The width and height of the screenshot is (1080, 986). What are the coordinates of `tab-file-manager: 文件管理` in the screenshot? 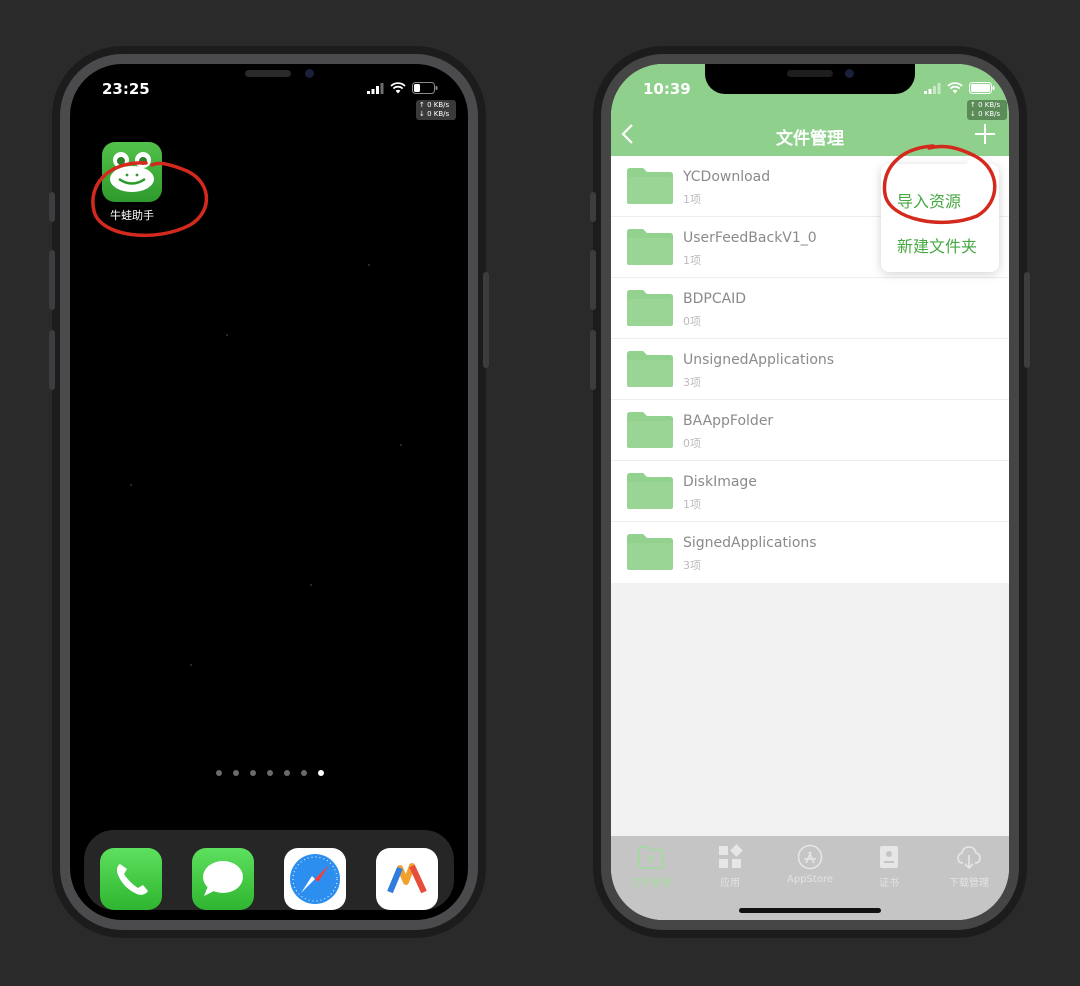 It's located at (651, 866).